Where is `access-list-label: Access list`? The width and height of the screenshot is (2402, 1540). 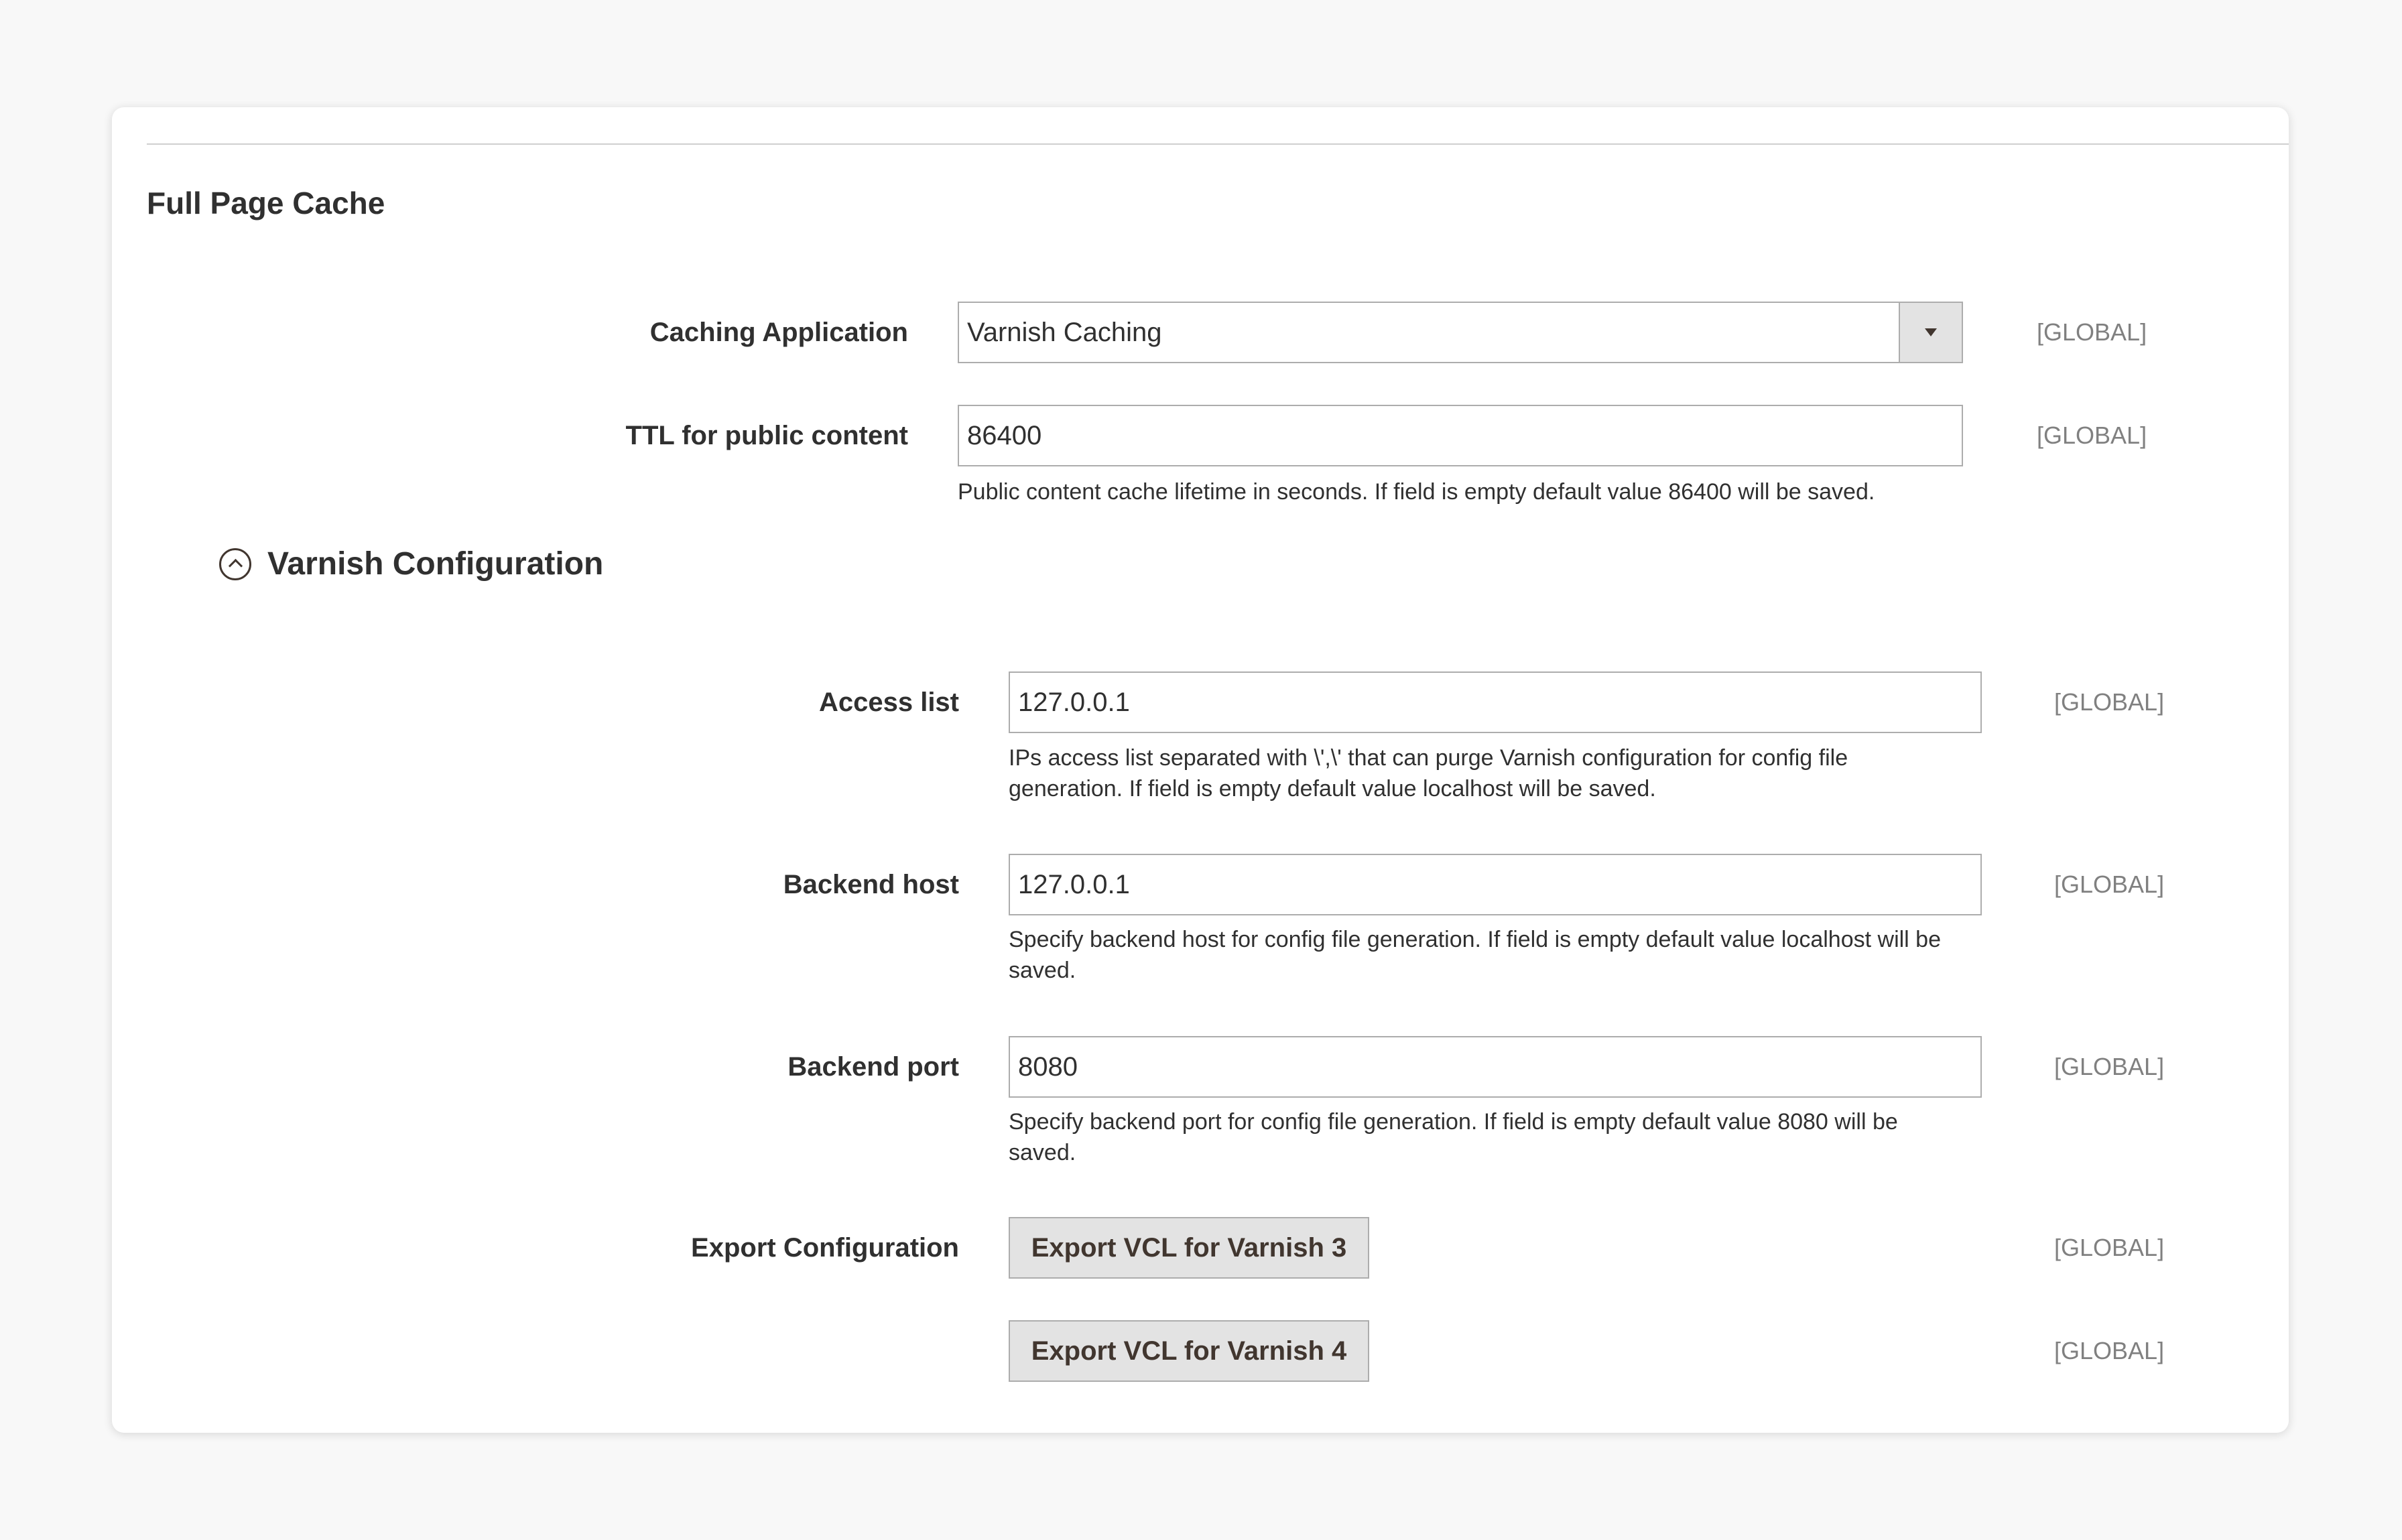 access-list-label: Access list is located at coordinates (889, 703).